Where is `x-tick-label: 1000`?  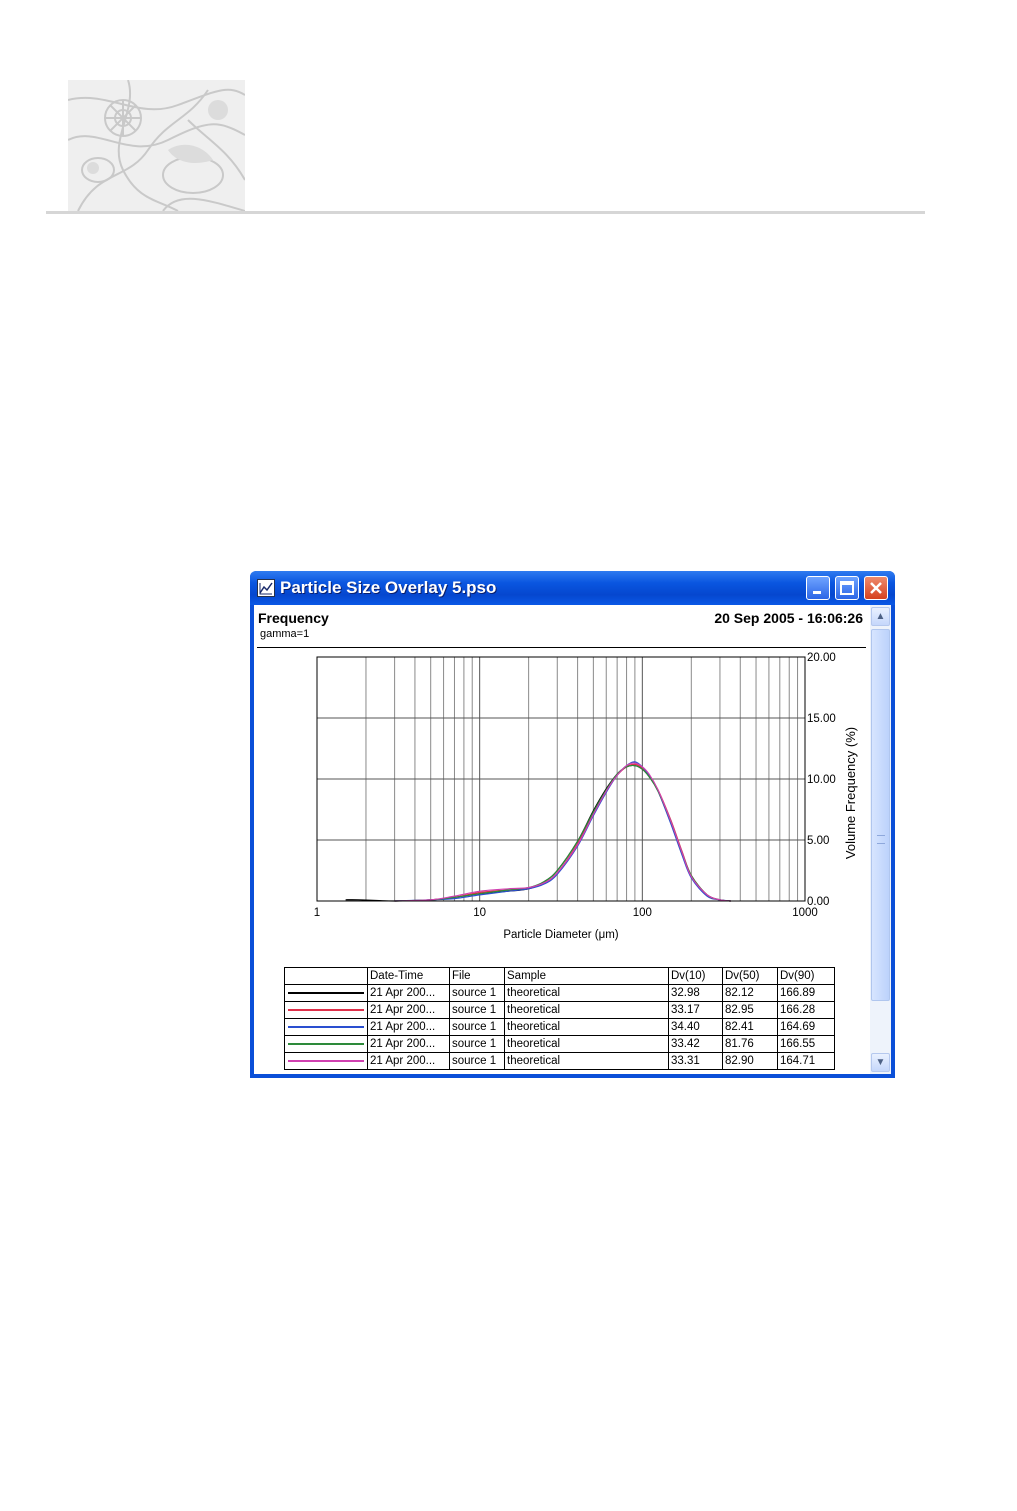 x-tick-label: 1000 is located at coordinates (805, 913).